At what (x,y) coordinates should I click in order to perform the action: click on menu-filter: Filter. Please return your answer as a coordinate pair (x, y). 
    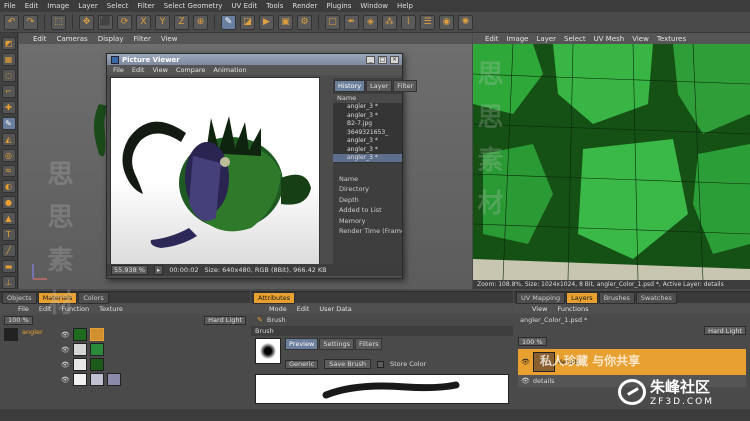
    Looking at the image, I should click on (145, 6).